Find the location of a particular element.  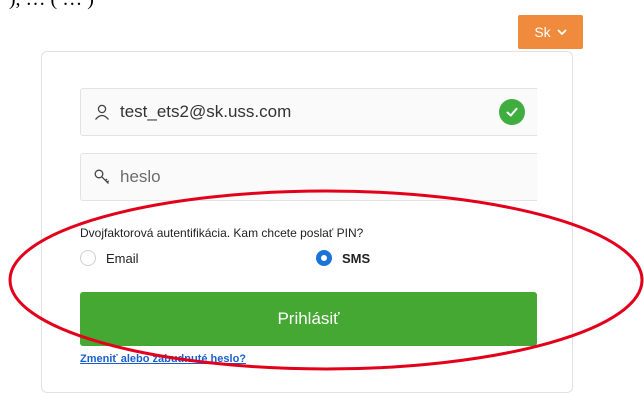

radio-option-sms: SMS is located at coordinates (343, 258).